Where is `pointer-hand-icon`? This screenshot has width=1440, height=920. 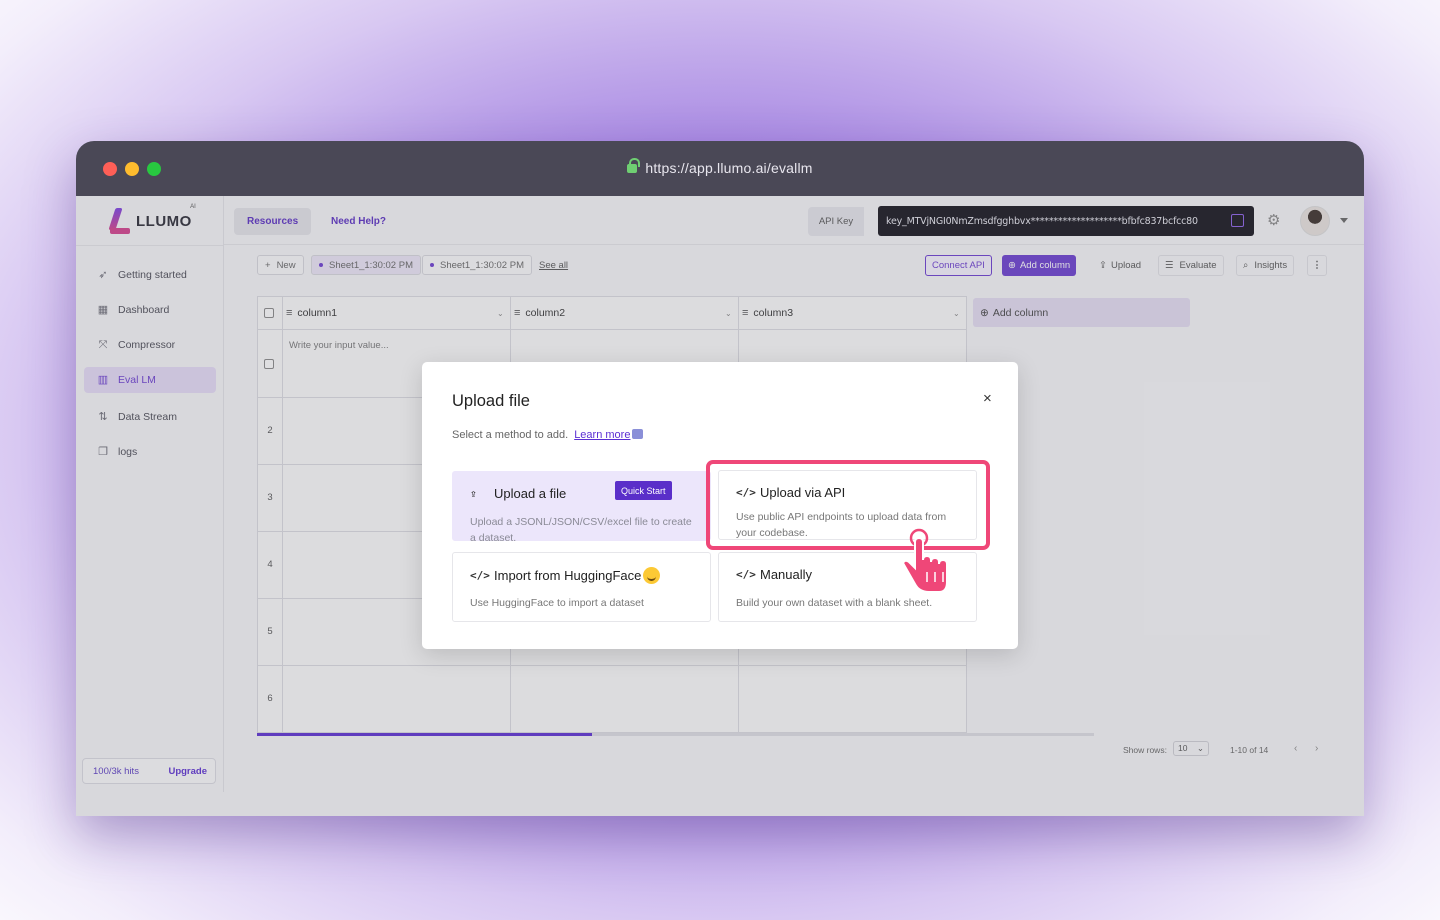 pointer-hand-icon is located at coordinates (924, 560).